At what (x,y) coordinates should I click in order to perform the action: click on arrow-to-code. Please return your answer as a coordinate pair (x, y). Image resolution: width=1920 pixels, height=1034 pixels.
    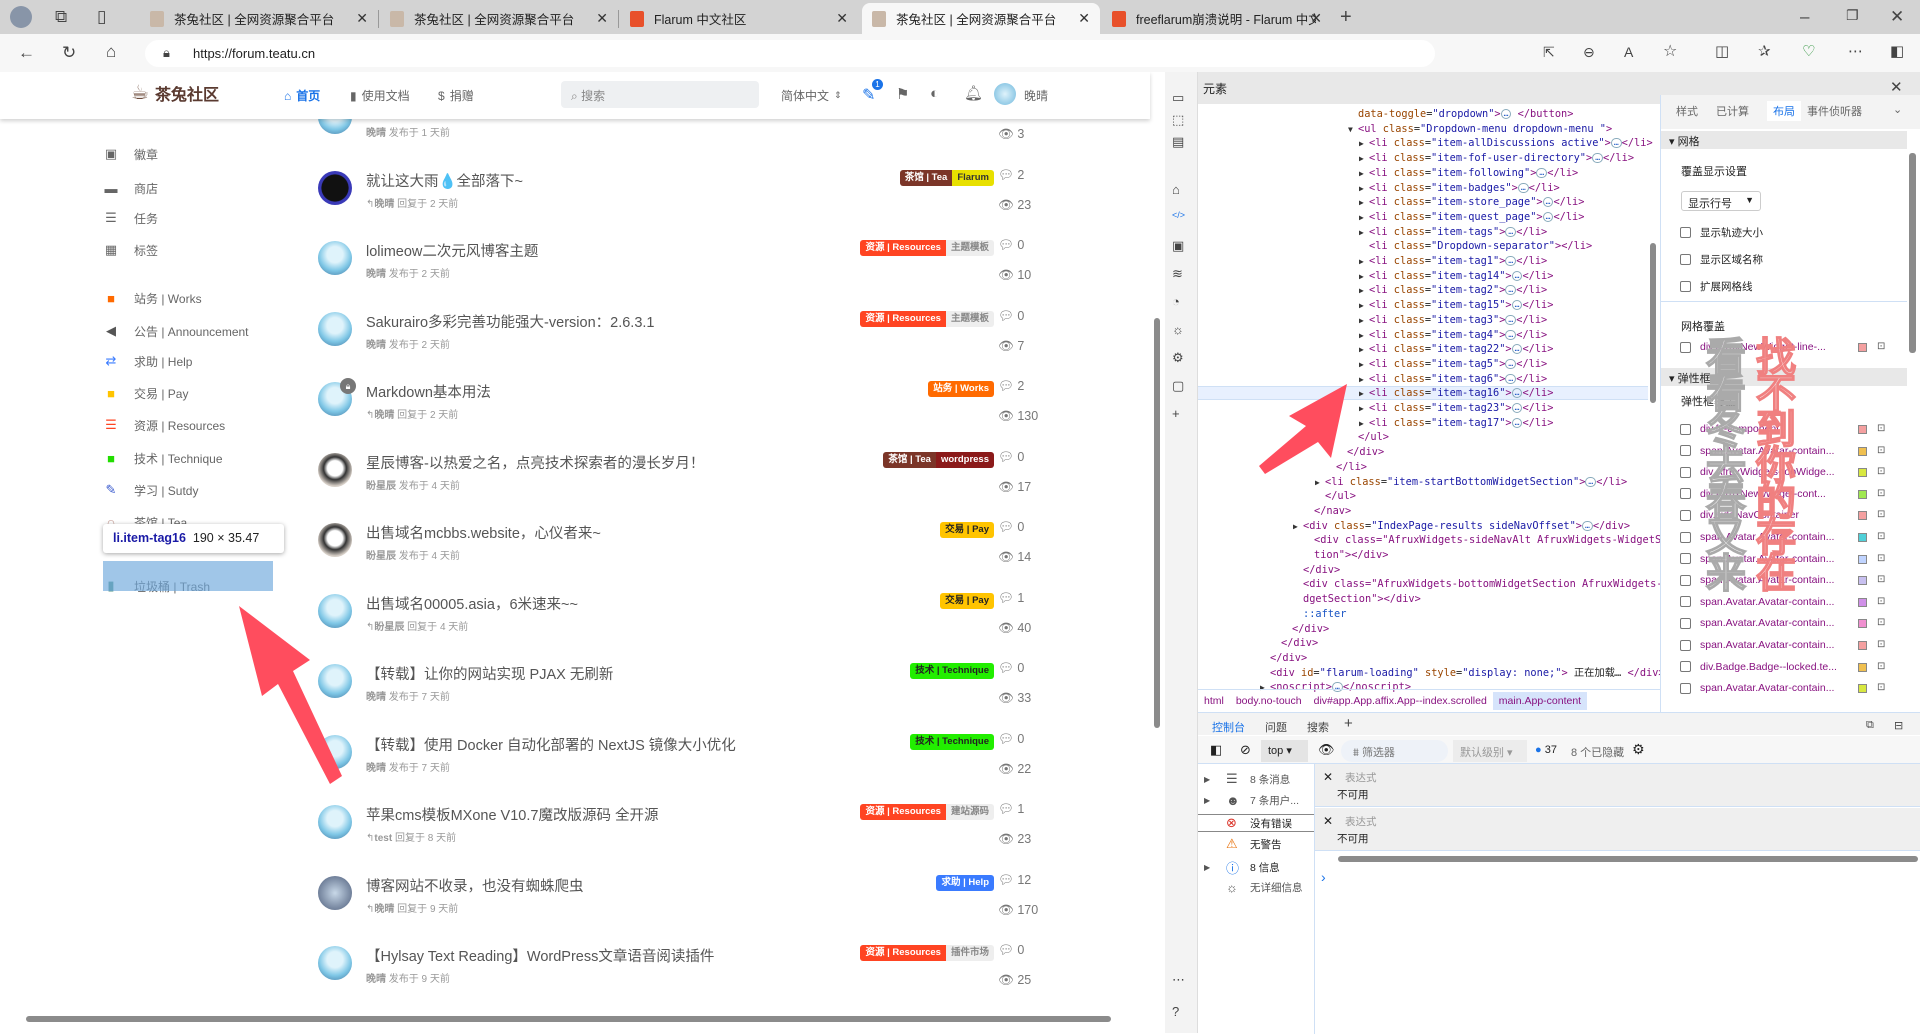
    Looking at the image, I should click on (1303, 429).